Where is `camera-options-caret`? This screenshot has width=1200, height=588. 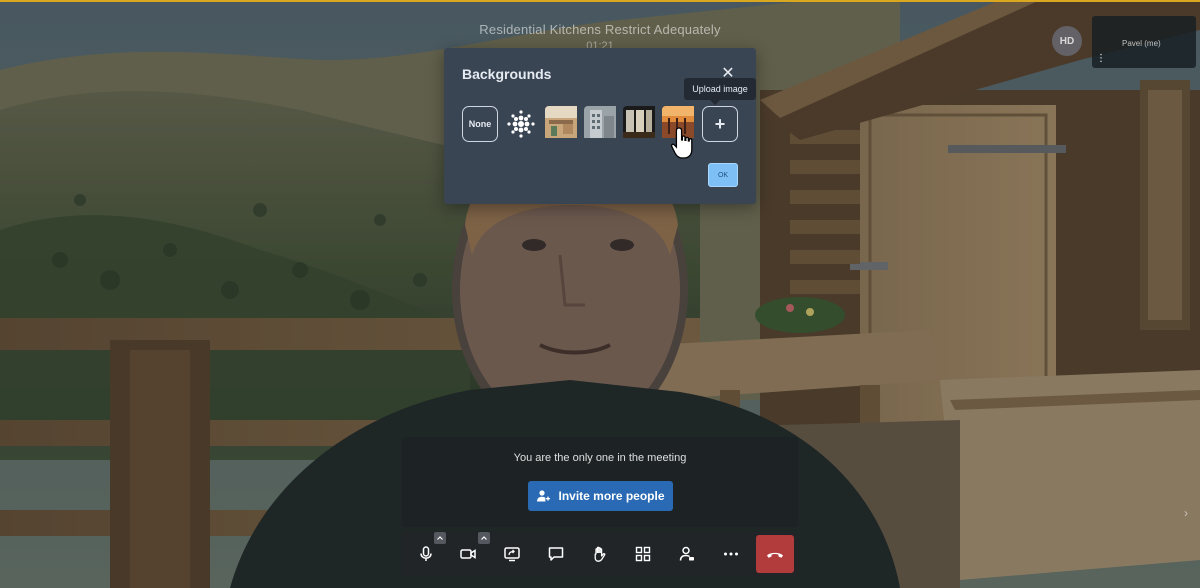
camera-options-caret is located at coordinates (484, 538).